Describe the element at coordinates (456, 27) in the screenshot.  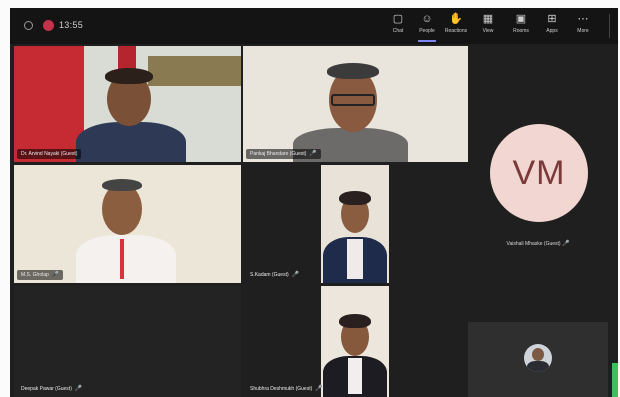
I see `reactions-button: ✋ Reactions` at that location.